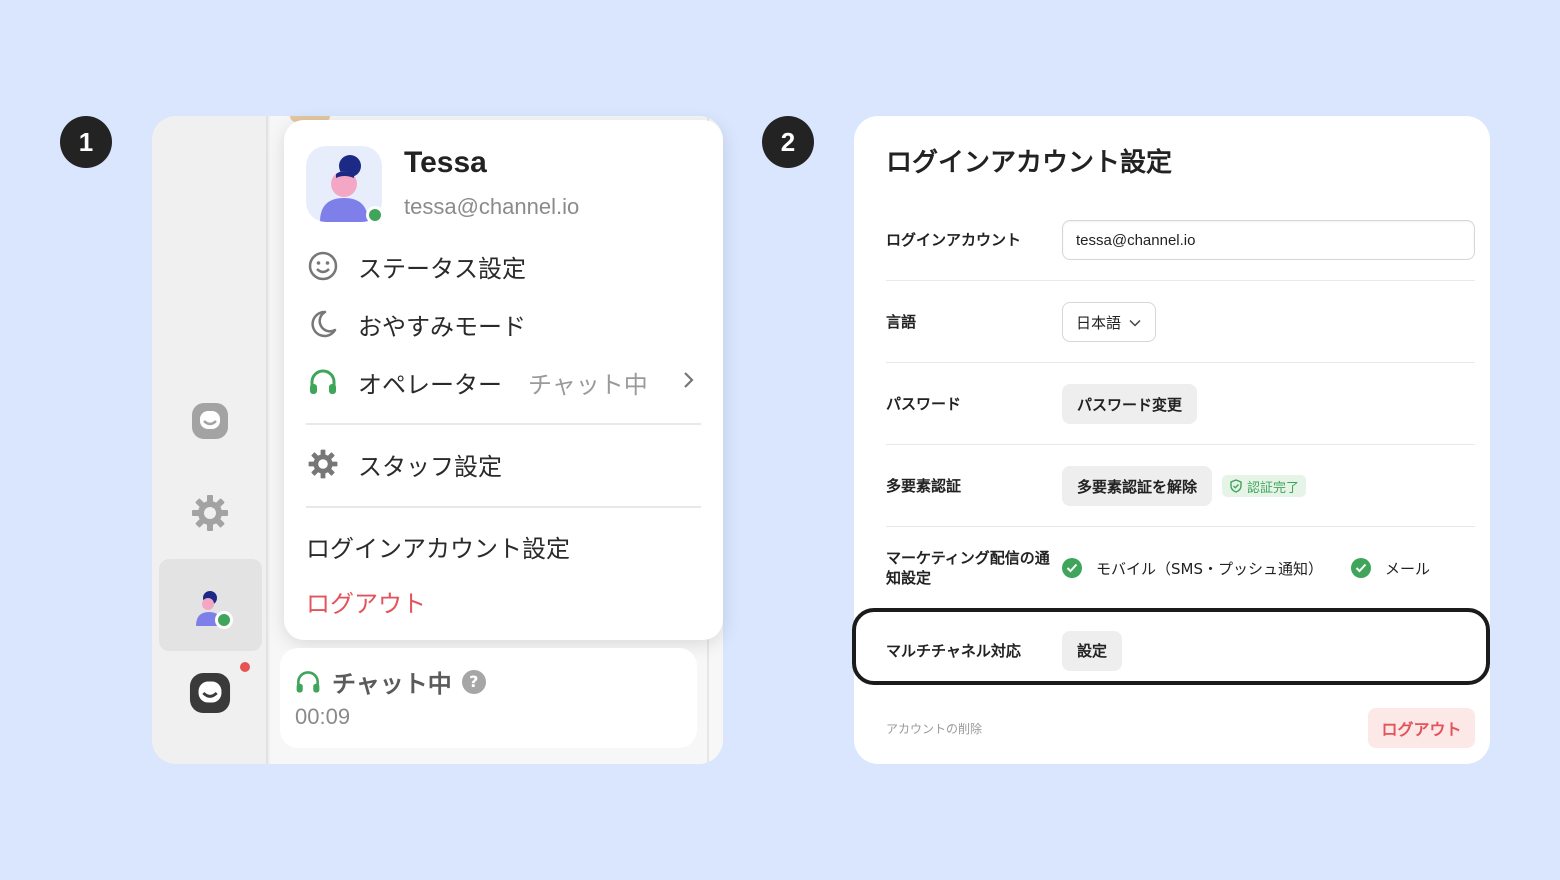 Image resolution: width=1560 pixels, height=880 pixels. What do you see at coordinates (788, 142) in the screenshot?
I see `step-number-2: 2` at bounding box center [788, 142].